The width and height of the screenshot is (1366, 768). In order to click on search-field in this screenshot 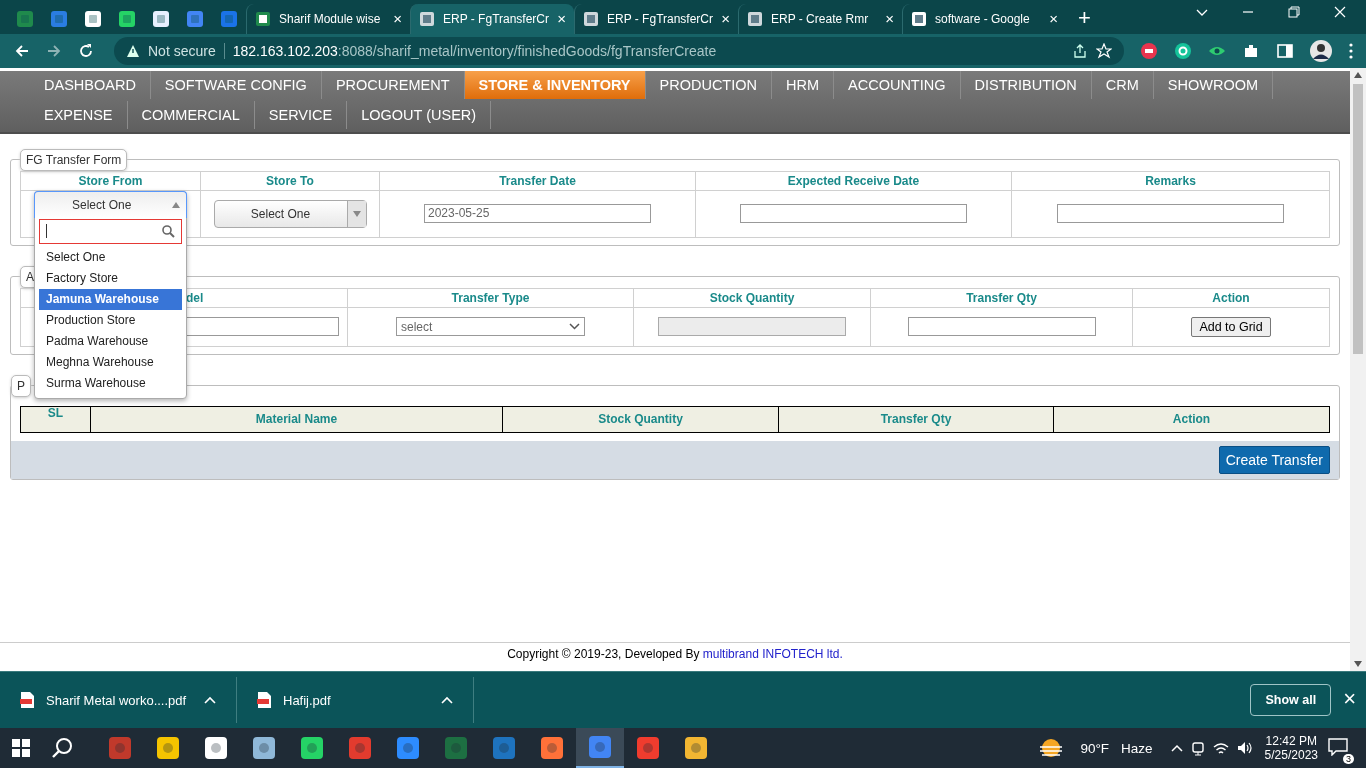, I will do `click(110, 231)`.